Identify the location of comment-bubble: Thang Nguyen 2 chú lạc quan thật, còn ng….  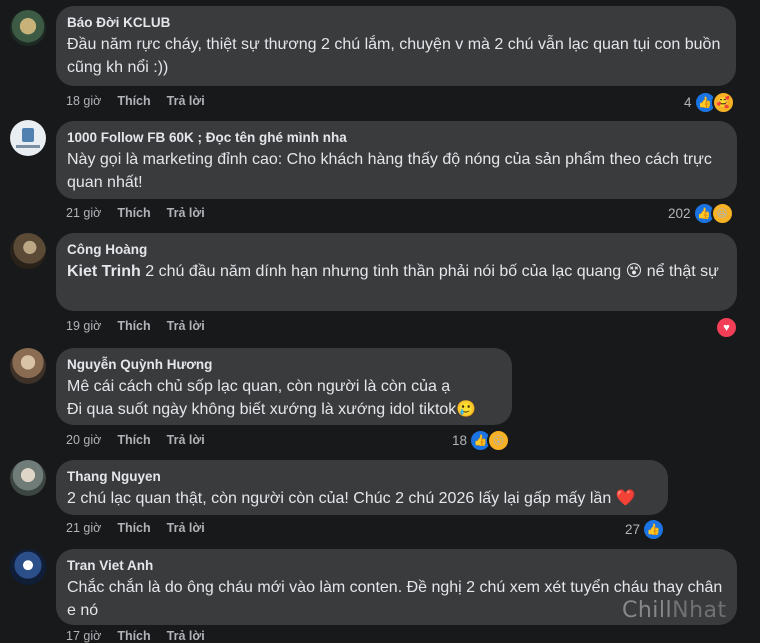
(362, 487).